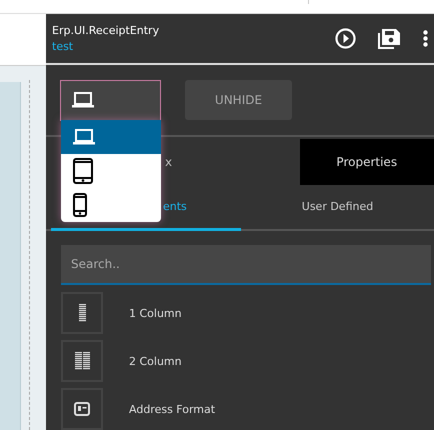  Describe the element at coordinates (155, 313) in the screenshot. I see `component-label: 1 Column` at that location.